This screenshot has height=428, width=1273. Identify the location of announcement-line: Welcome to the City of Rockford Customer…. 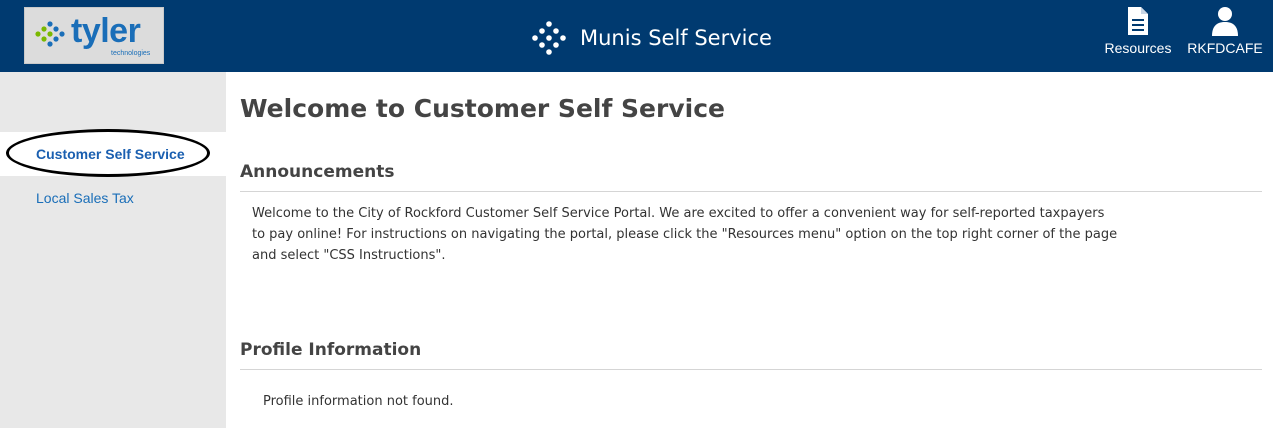
(678, 213).